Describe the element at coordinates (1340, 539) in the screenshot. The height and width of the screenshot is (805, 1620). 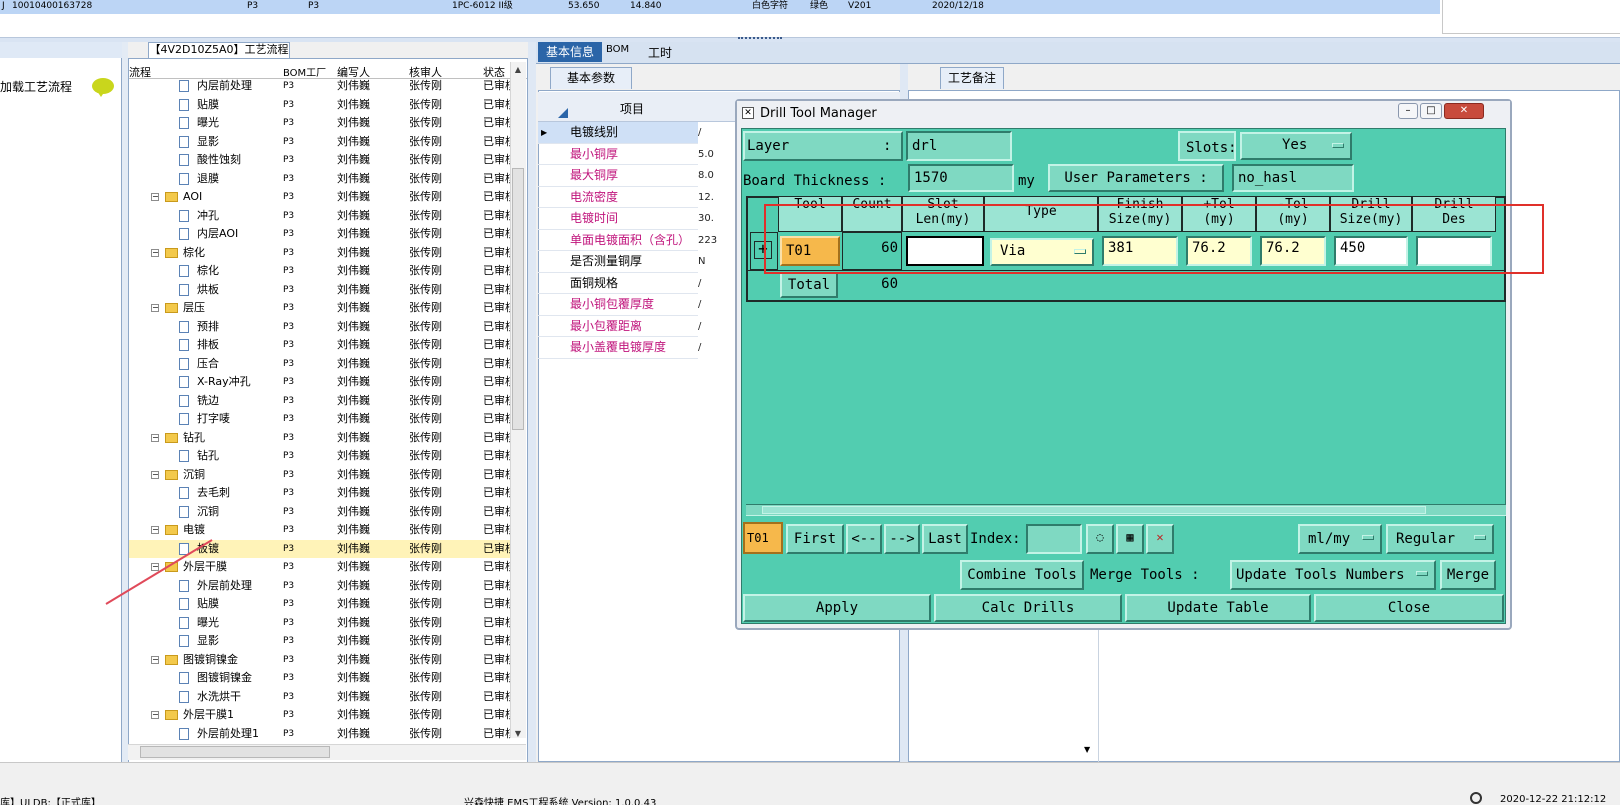
I see `units-dropdown: ml/my` at that location.